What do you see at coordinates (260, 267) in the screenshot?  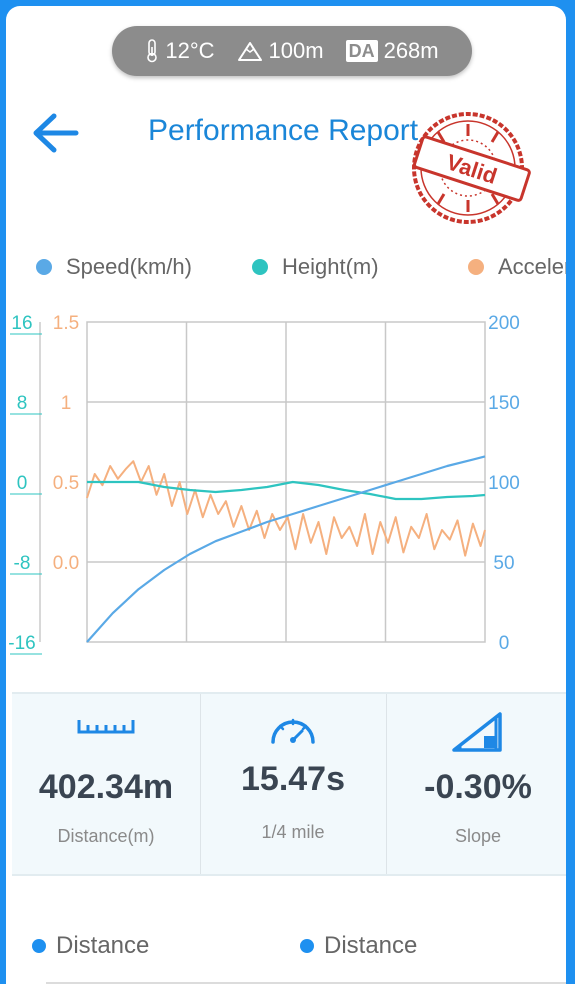 I see `legend-dot-height` at bounding box center [260, 267].